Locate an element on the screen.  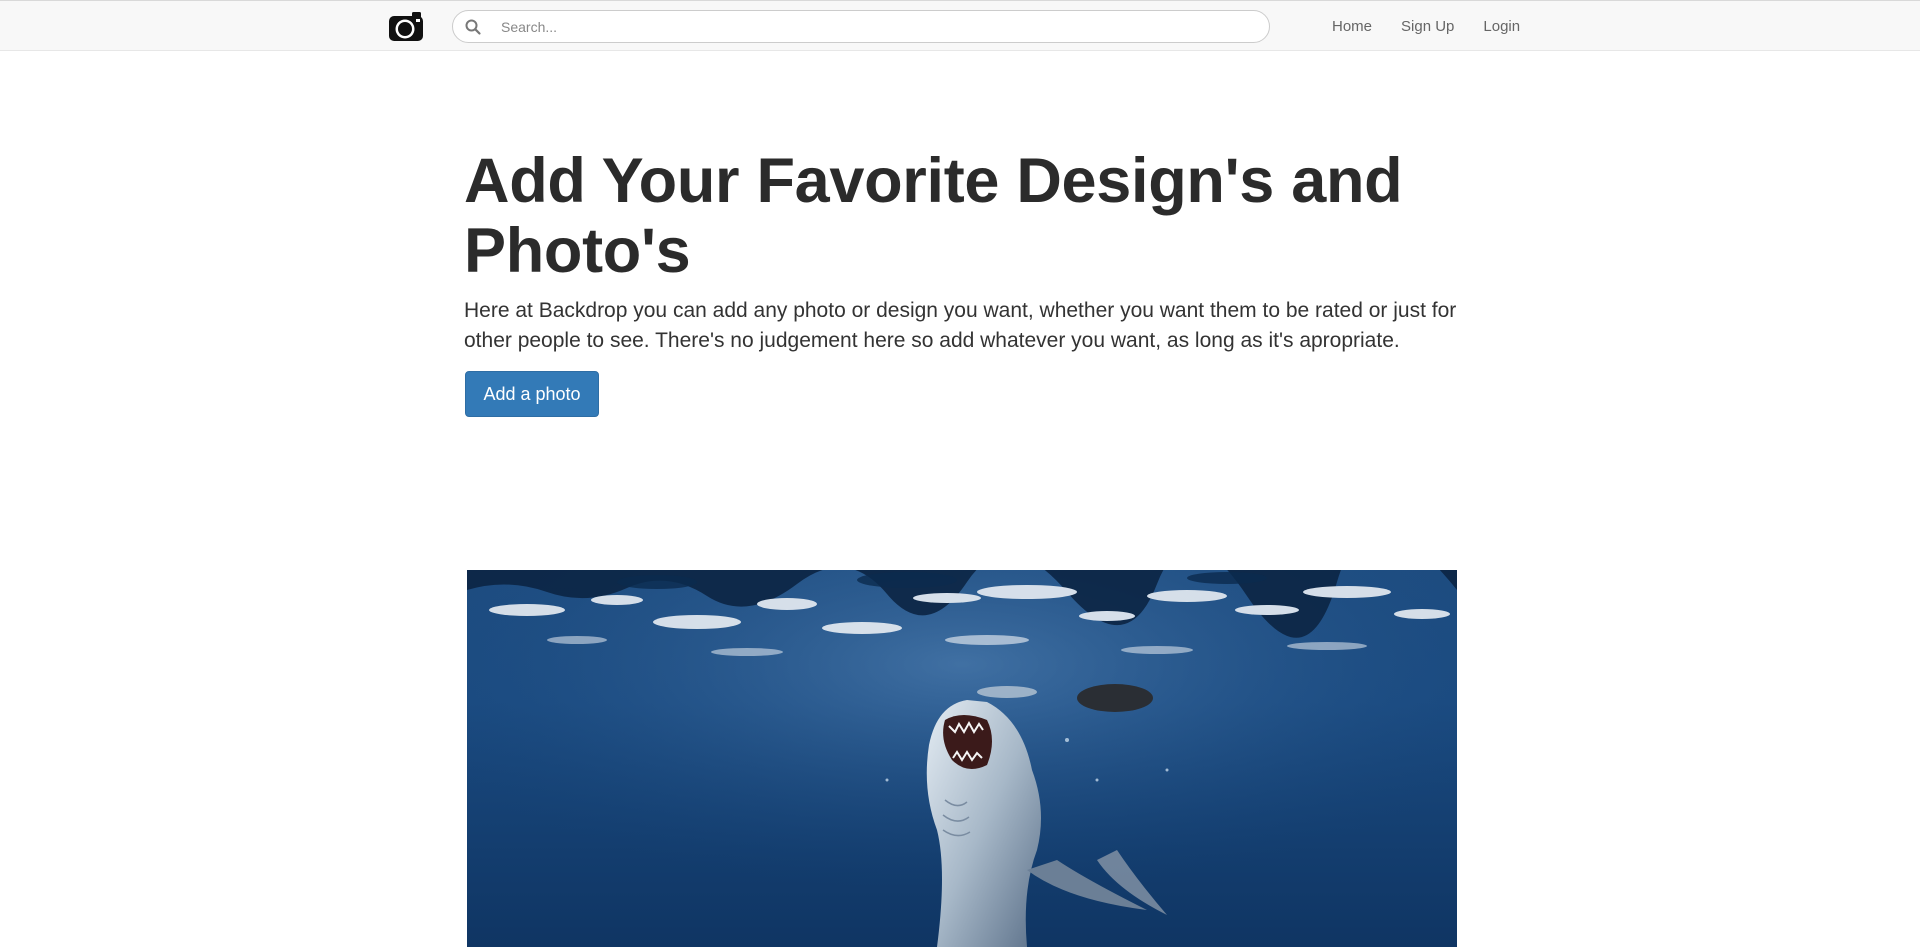
nav-link-home: Home is located at coordinates (1352, 26).